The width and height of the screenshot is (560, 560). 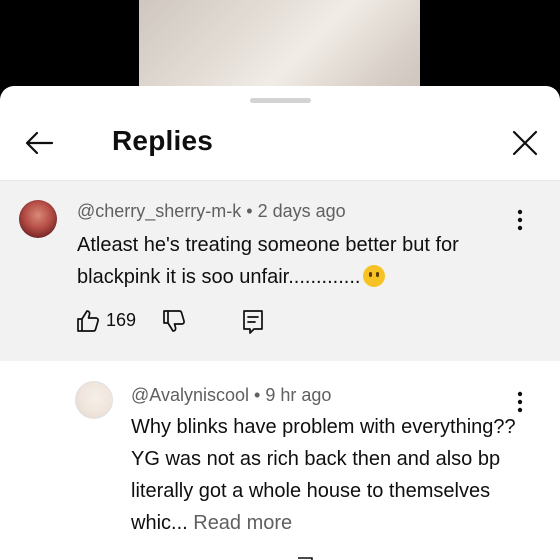 I want to click on reply-comment-icon, so click(x=253, y=321).